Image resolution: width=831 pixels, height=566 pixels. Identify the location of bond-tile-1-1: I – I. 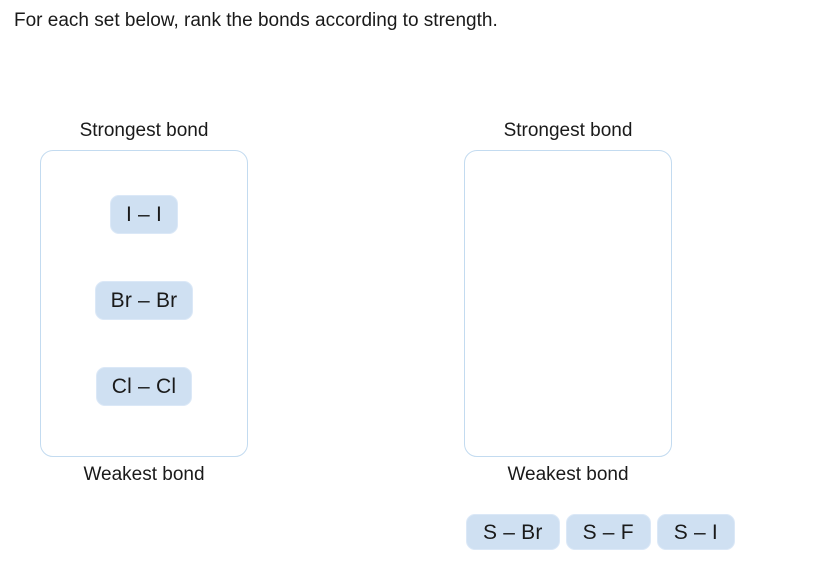
(144, 214).